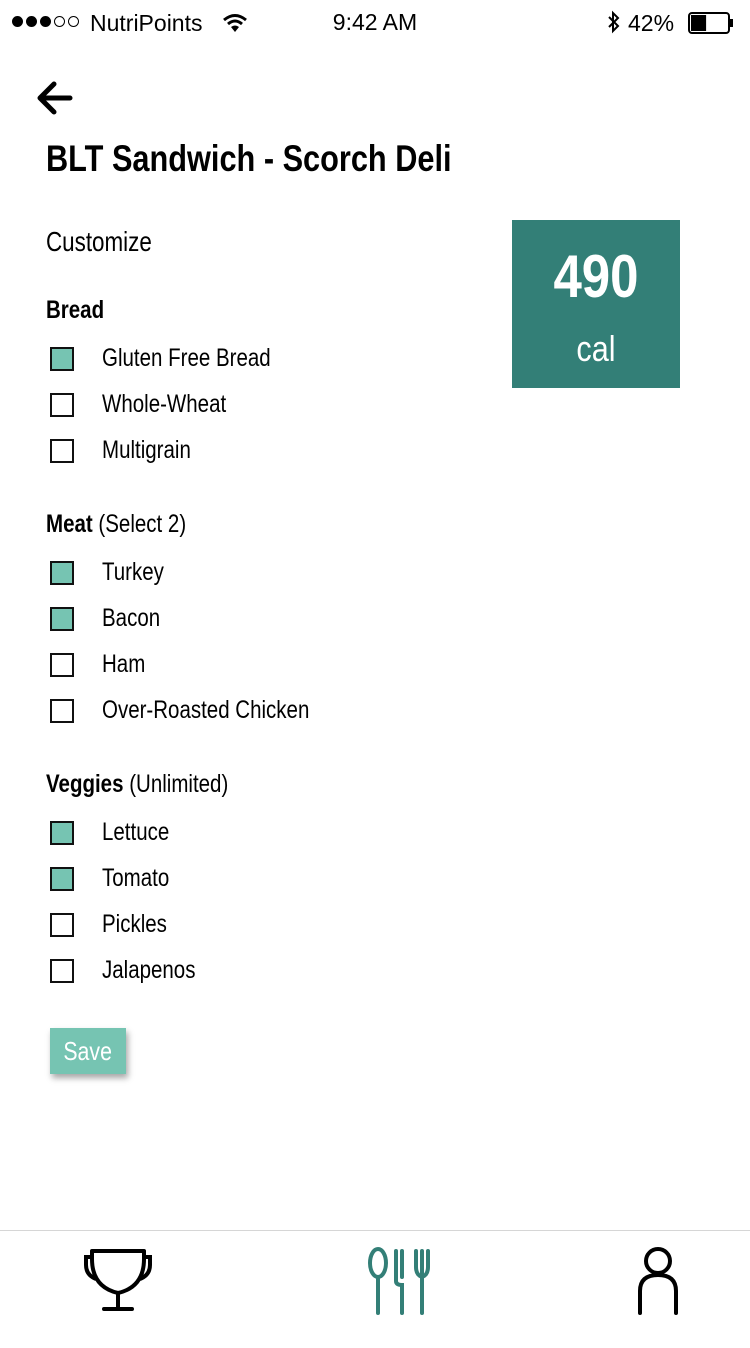  Describe the element at coordinates (164, 404) in the screenshot. I see `option-label: Whole-Wheat` at that location.